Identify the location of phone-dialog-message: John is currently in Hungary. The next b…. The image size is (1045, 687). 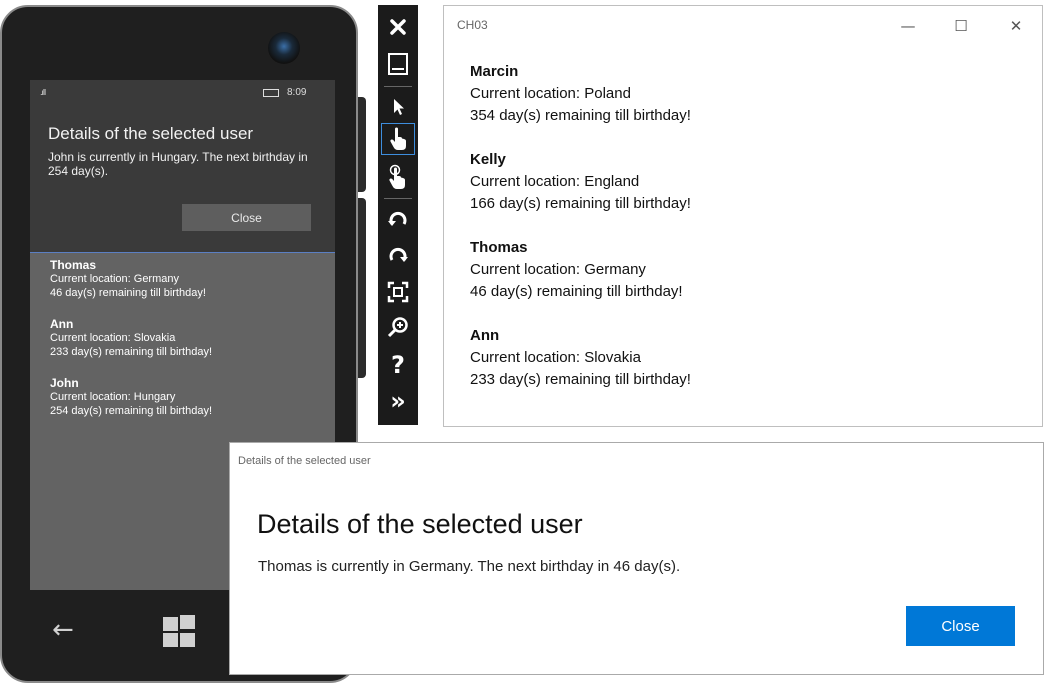
(178, 164).